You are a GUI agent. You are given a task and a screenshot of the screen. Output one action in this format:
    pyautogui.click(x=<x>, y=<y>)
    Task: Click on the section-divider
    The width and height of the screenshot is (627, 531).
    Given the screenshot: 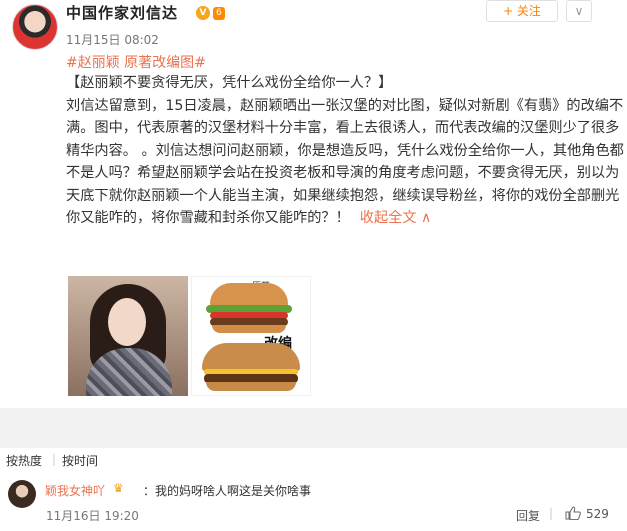 What is the action you would take?
    pyautogui.click(x=313, y=428)
    